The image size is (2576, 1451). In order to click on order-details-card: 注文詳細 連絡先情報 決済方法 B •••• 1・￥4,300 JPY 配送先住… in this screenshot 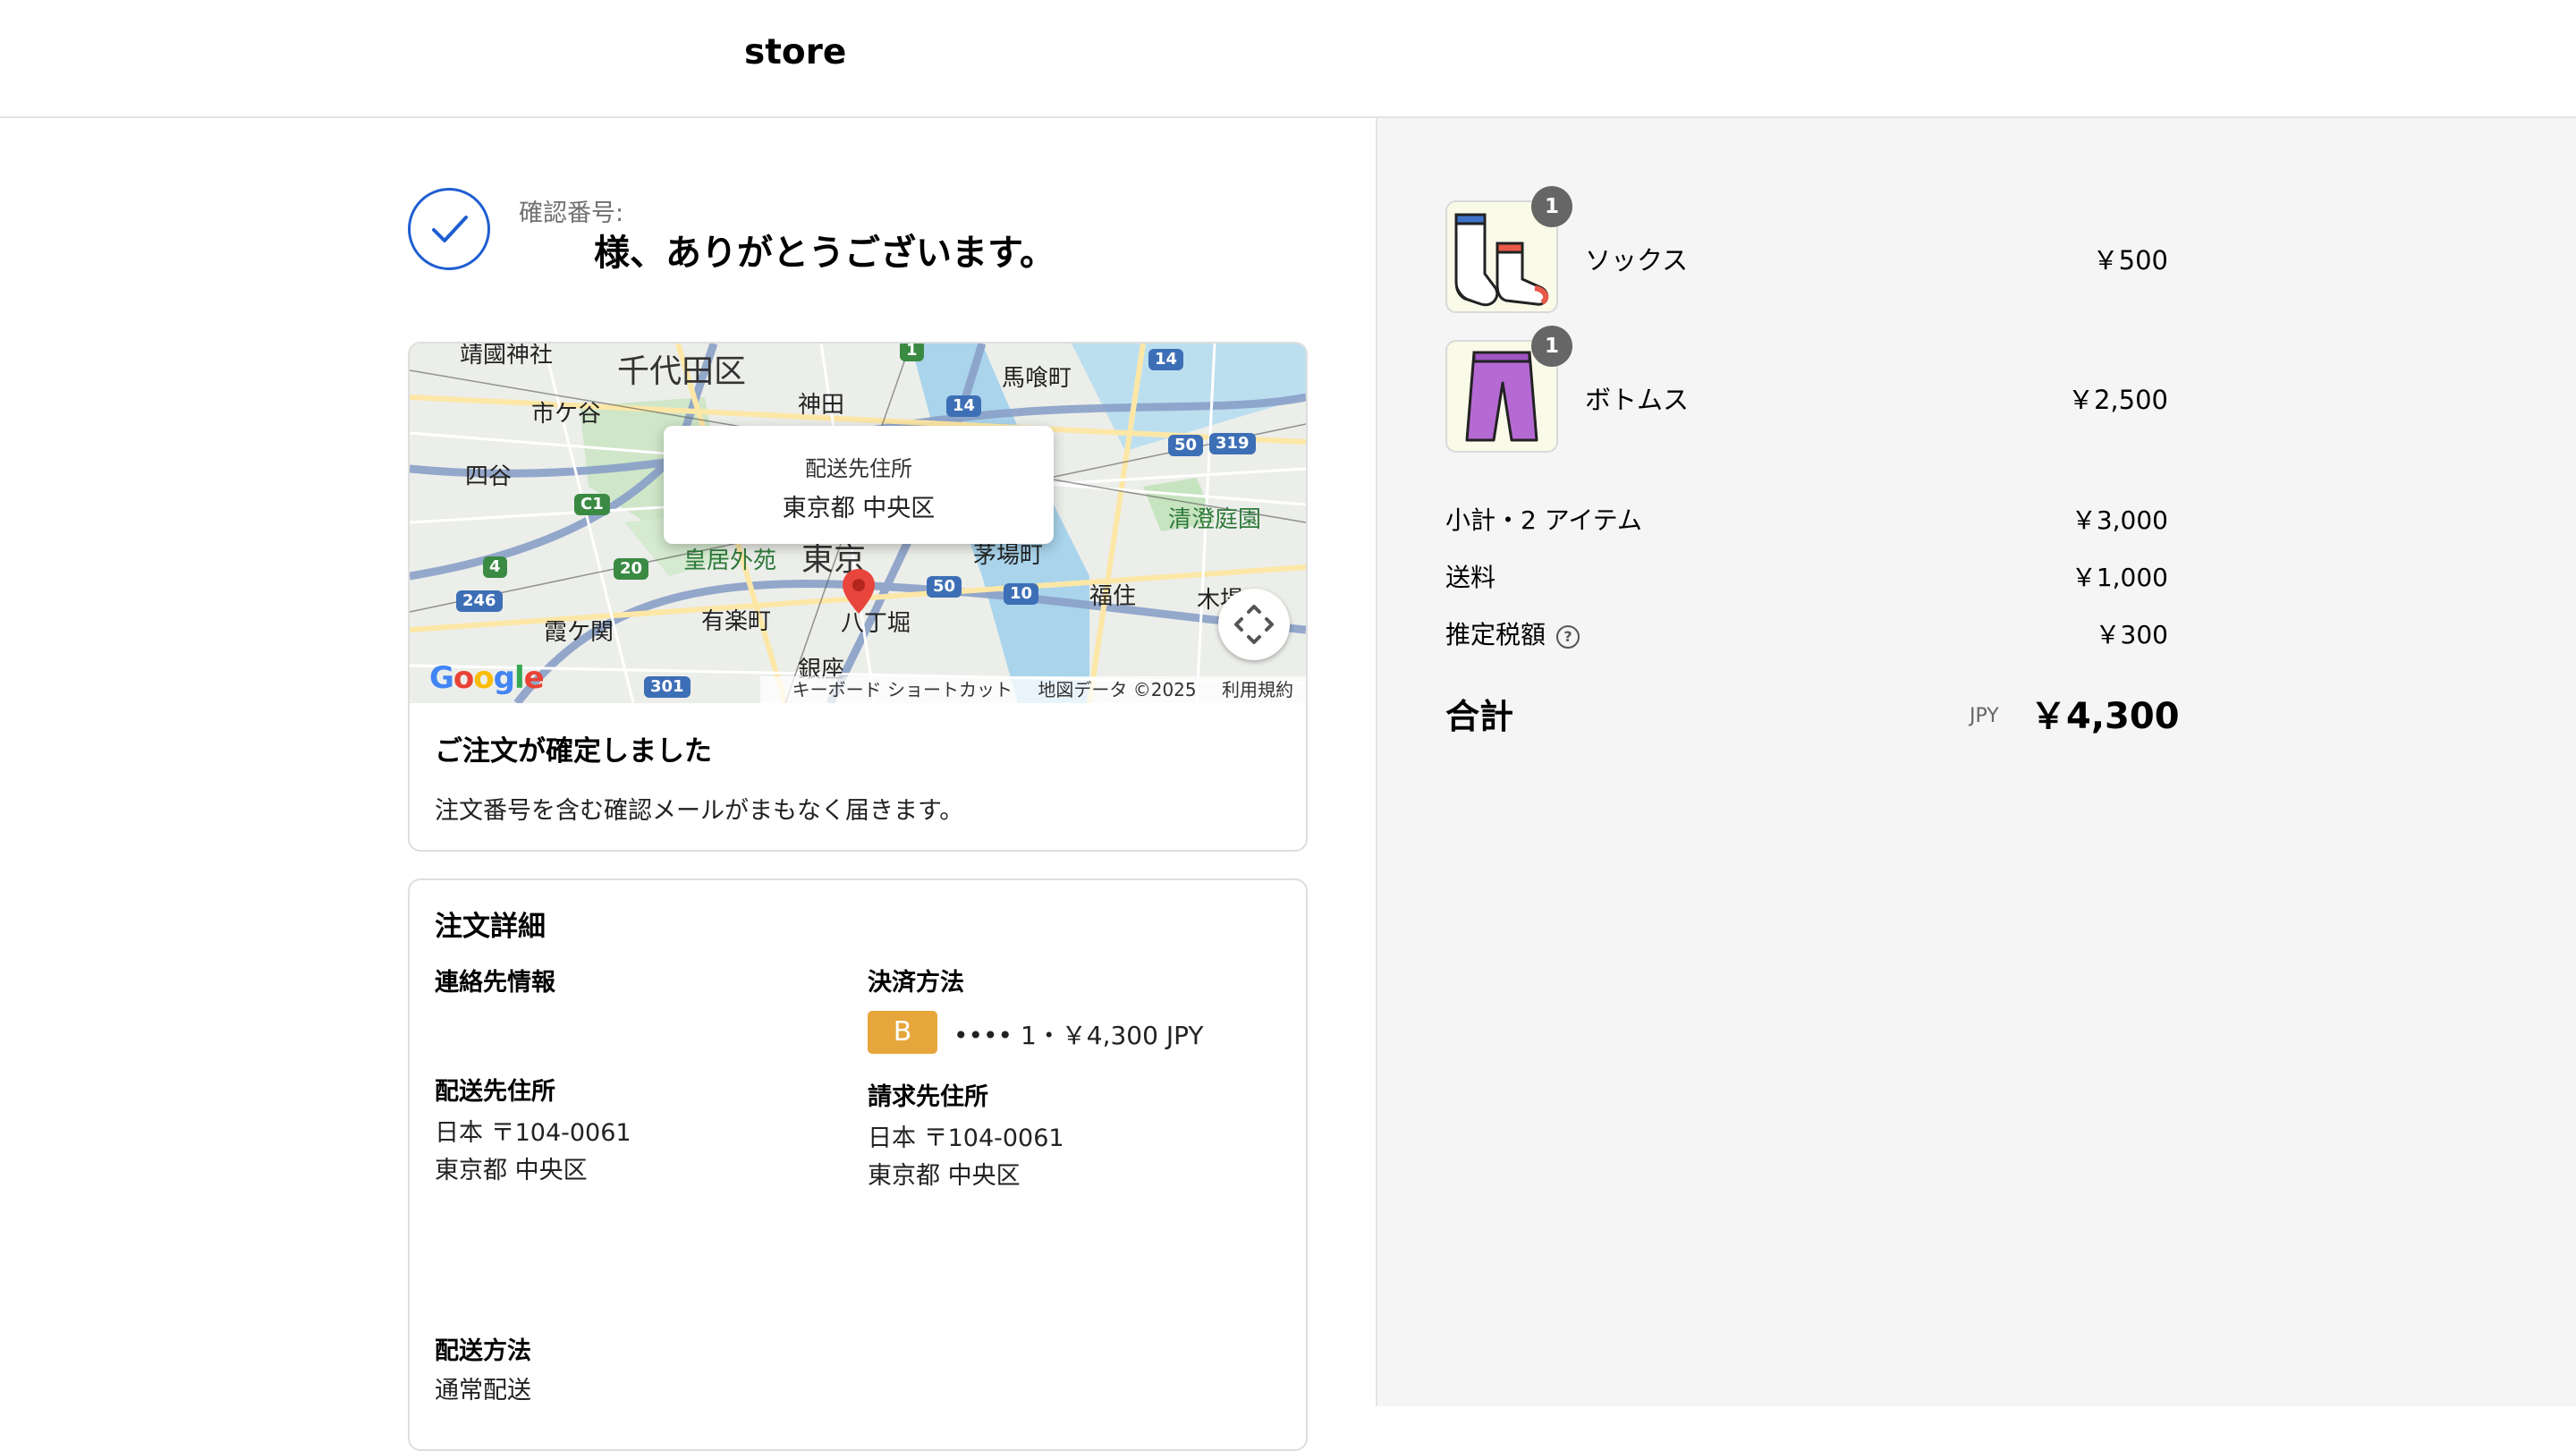, I will do `click(858, 1165)`.